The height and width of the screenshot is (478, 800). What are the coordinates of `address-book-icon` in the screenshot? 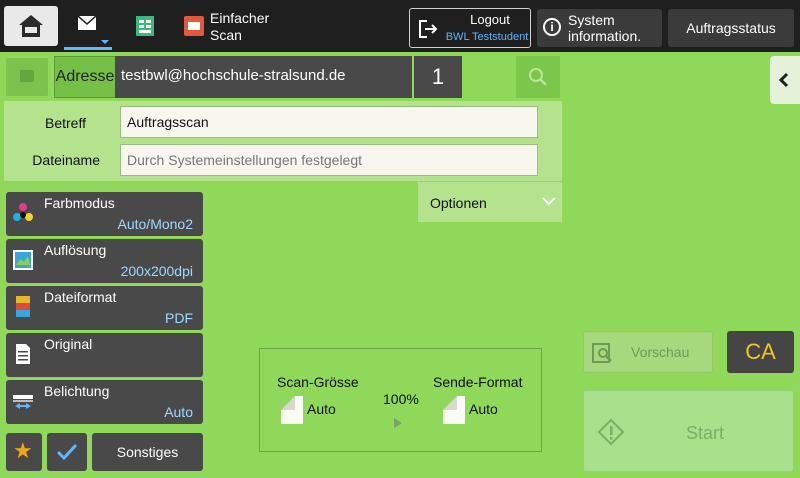 It's located at (27, 76).